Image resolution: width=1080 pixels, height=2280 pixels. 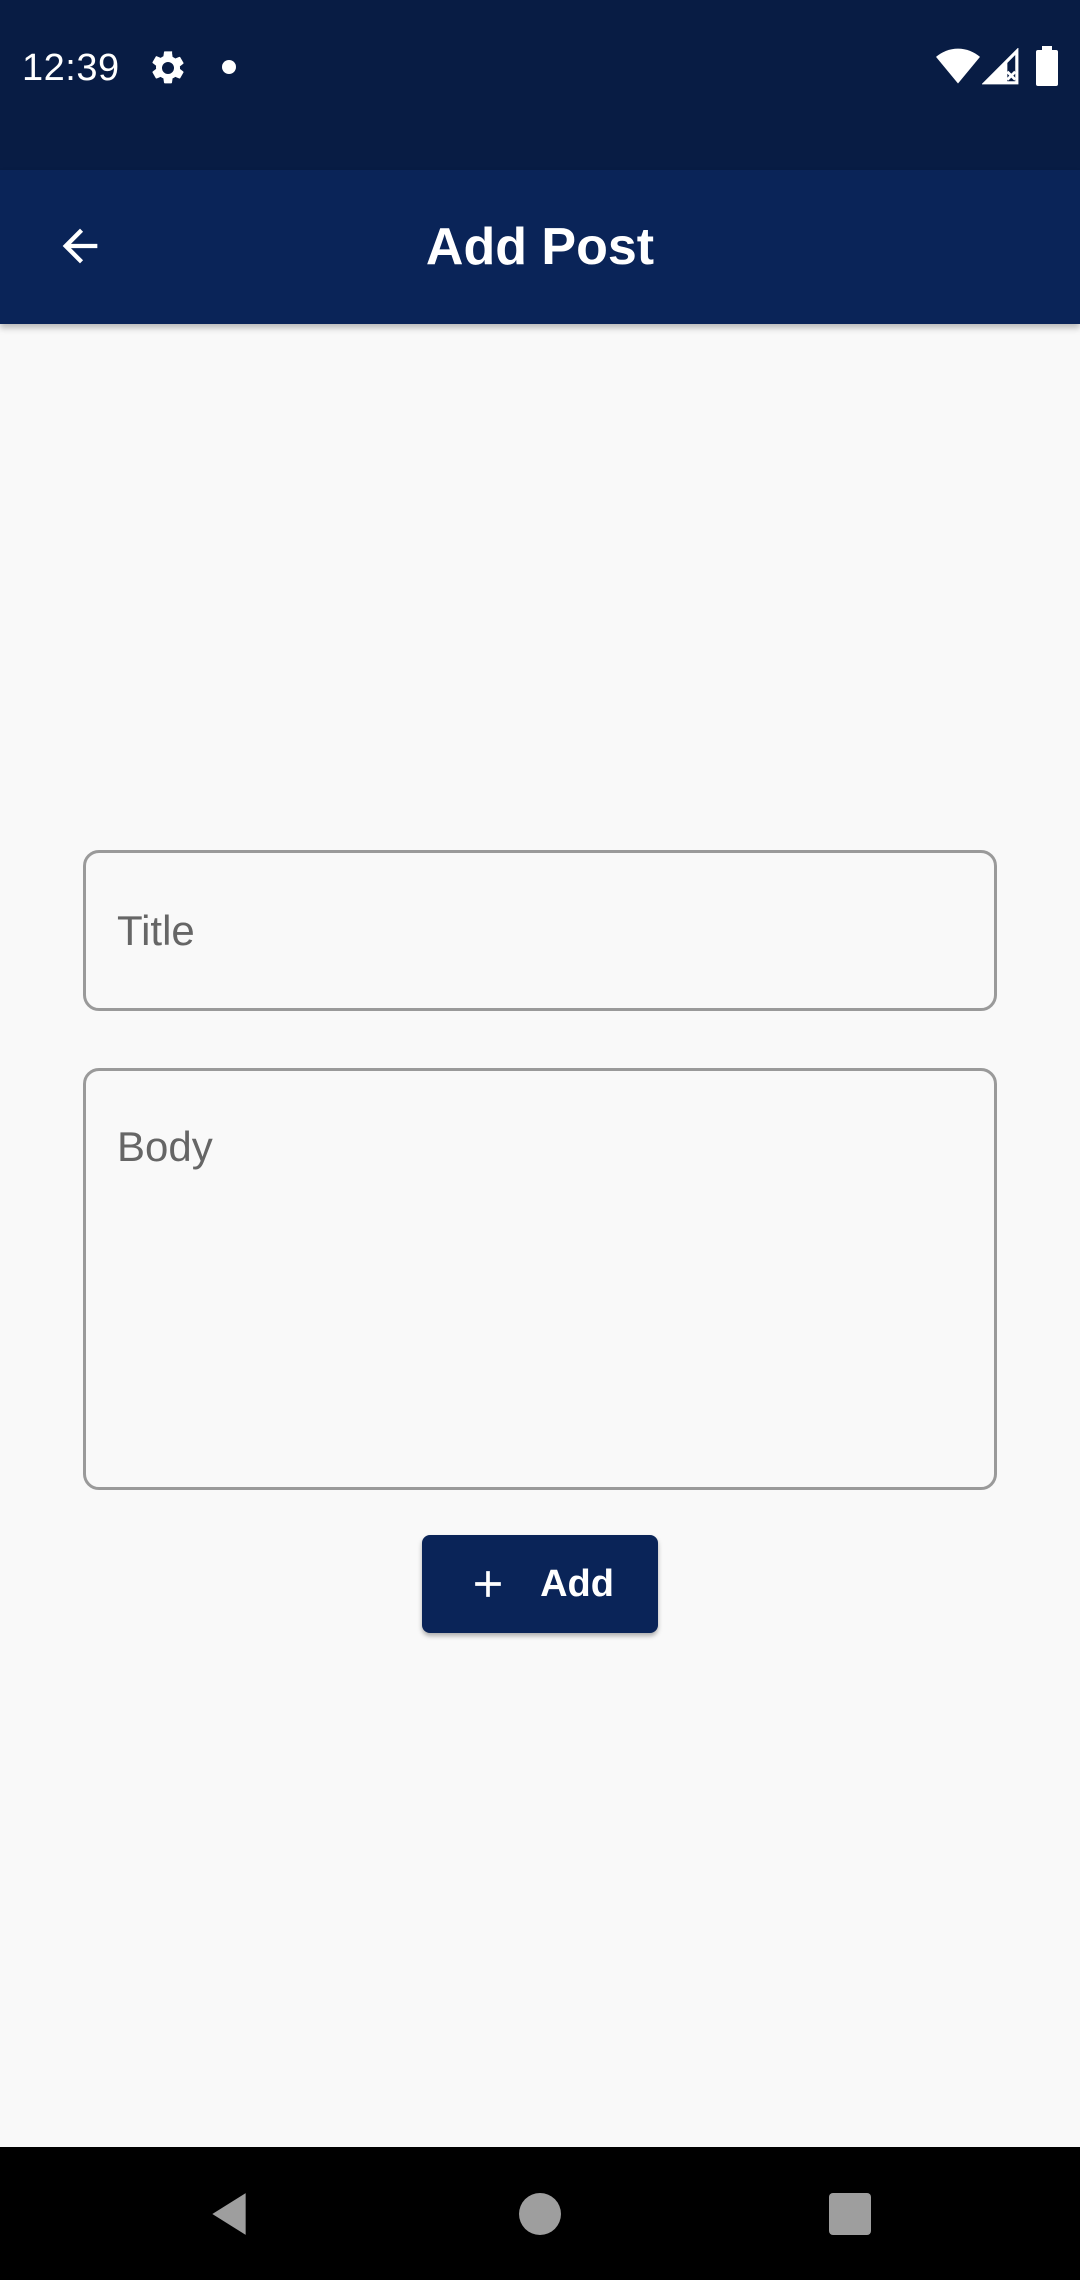 I want to click on back-button, so click(x=80, y=246).